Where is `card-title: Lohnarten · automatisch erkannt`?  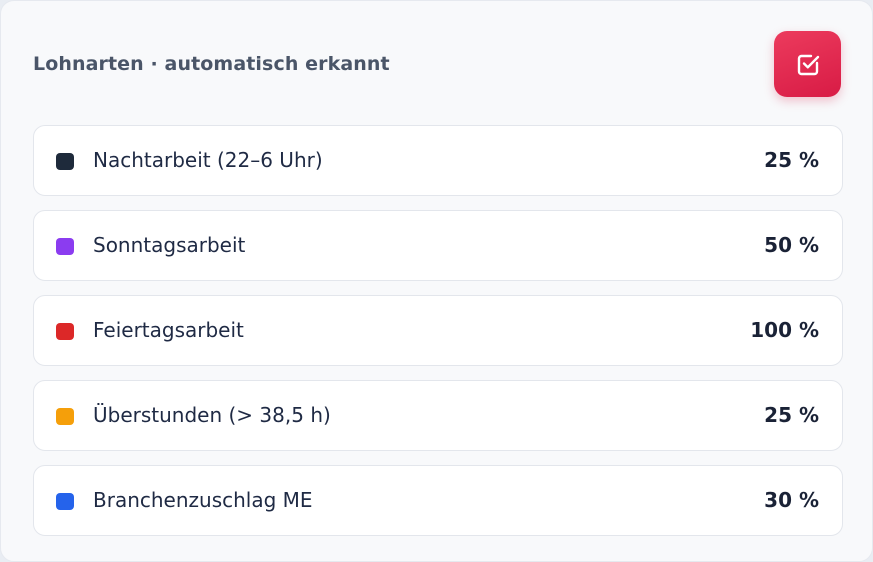
card-title: Lohnarten · automatisch erkannt is located at coordinates (211, 64).